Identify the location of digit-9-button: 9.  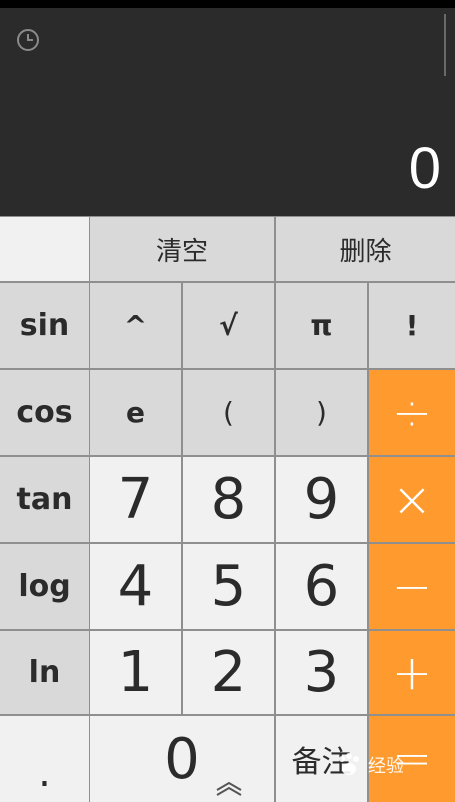
(321, 499).